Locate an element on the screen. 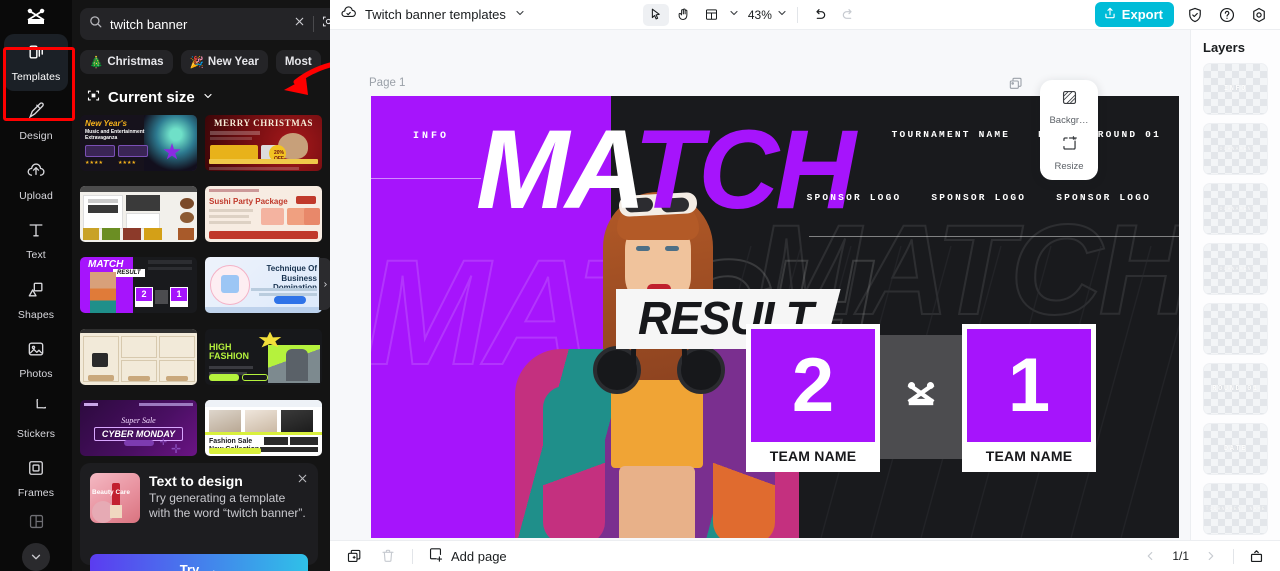  template-thumbnail: MATCH RESULT 2 1 is located at coordinates (138, 285).